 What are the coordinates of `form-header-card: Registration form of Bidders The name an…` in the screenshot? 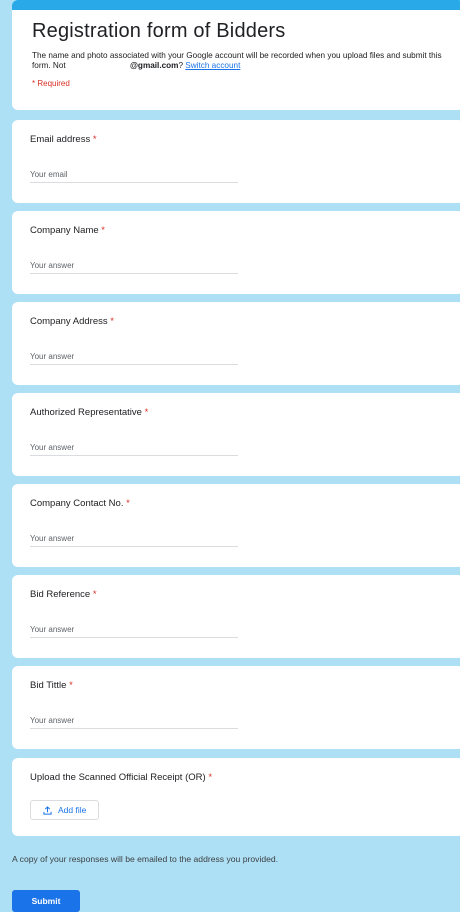 It's located at (236, 55).